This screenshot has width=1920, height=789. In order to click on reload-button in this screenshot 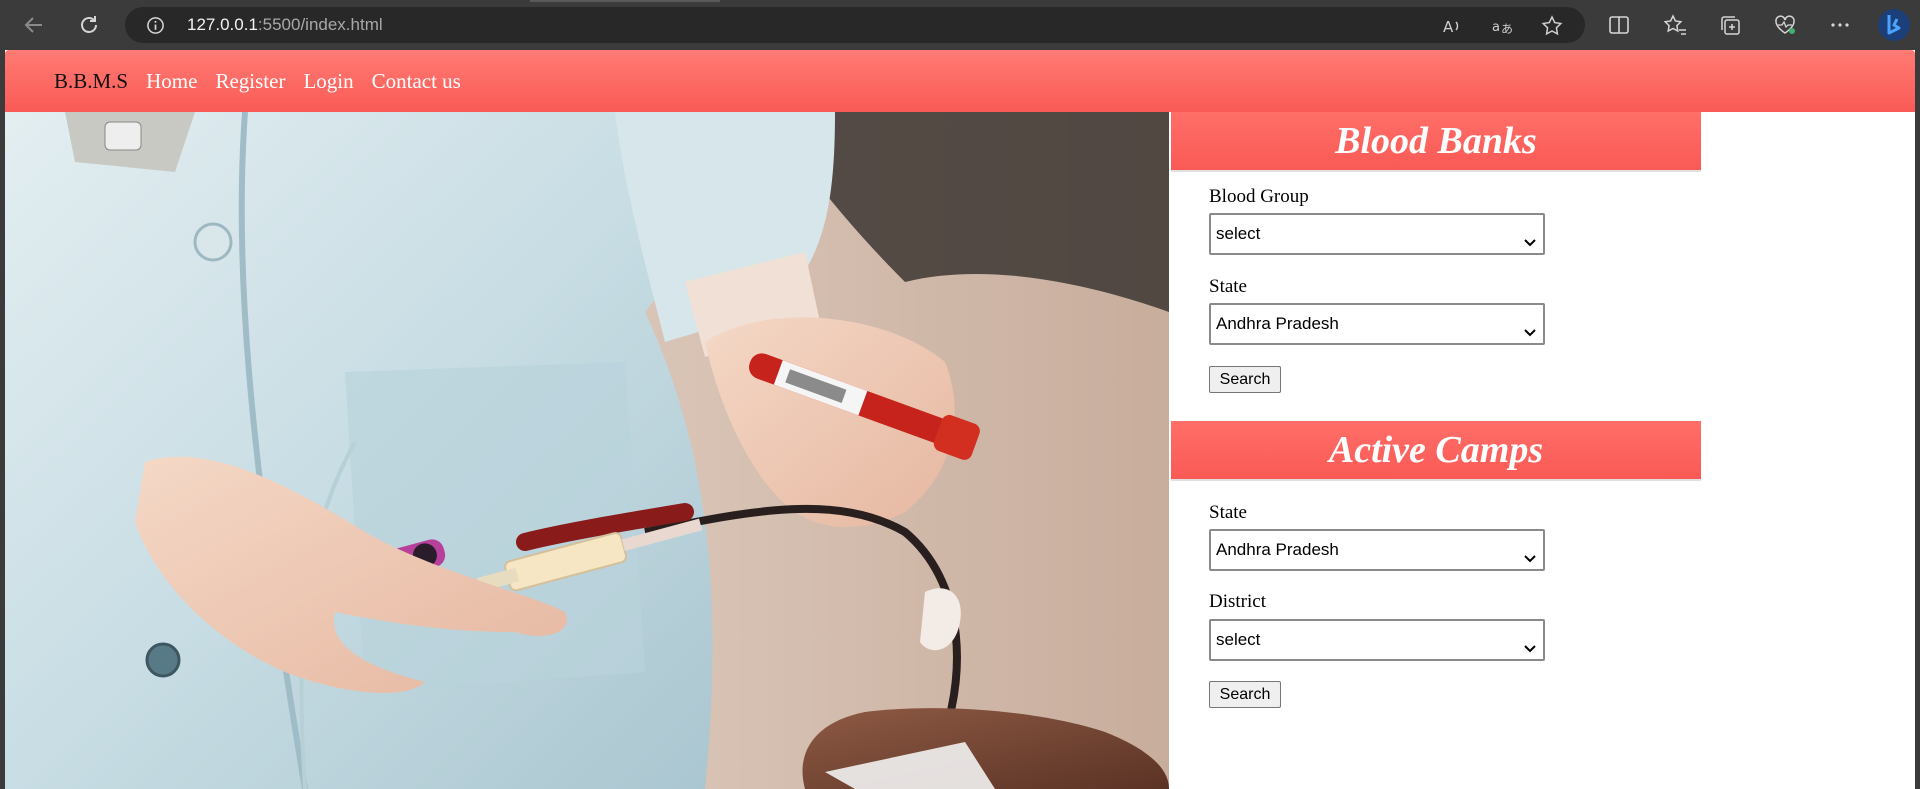, I will do `click(89, 25)`.